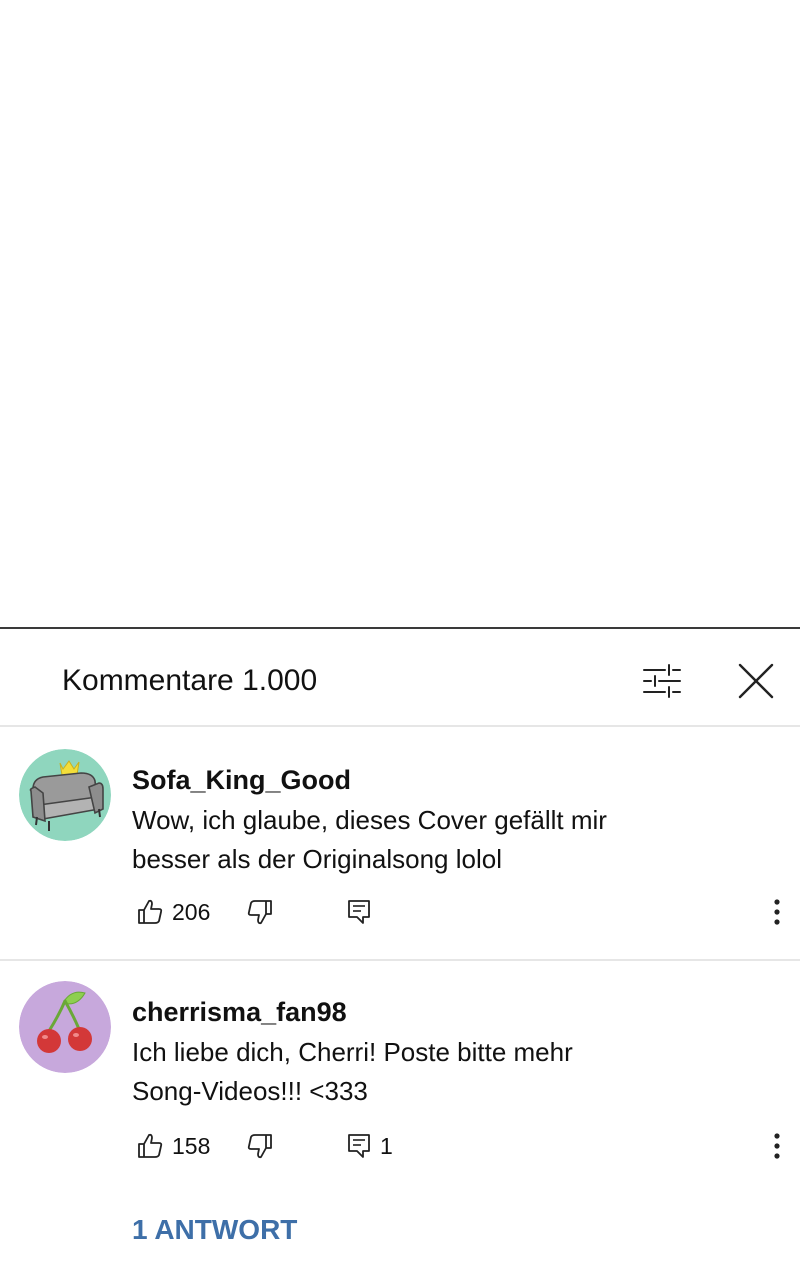 This screenshot has height=1282, width=800. I want to click on sort-filter-button, so click(662, 681).